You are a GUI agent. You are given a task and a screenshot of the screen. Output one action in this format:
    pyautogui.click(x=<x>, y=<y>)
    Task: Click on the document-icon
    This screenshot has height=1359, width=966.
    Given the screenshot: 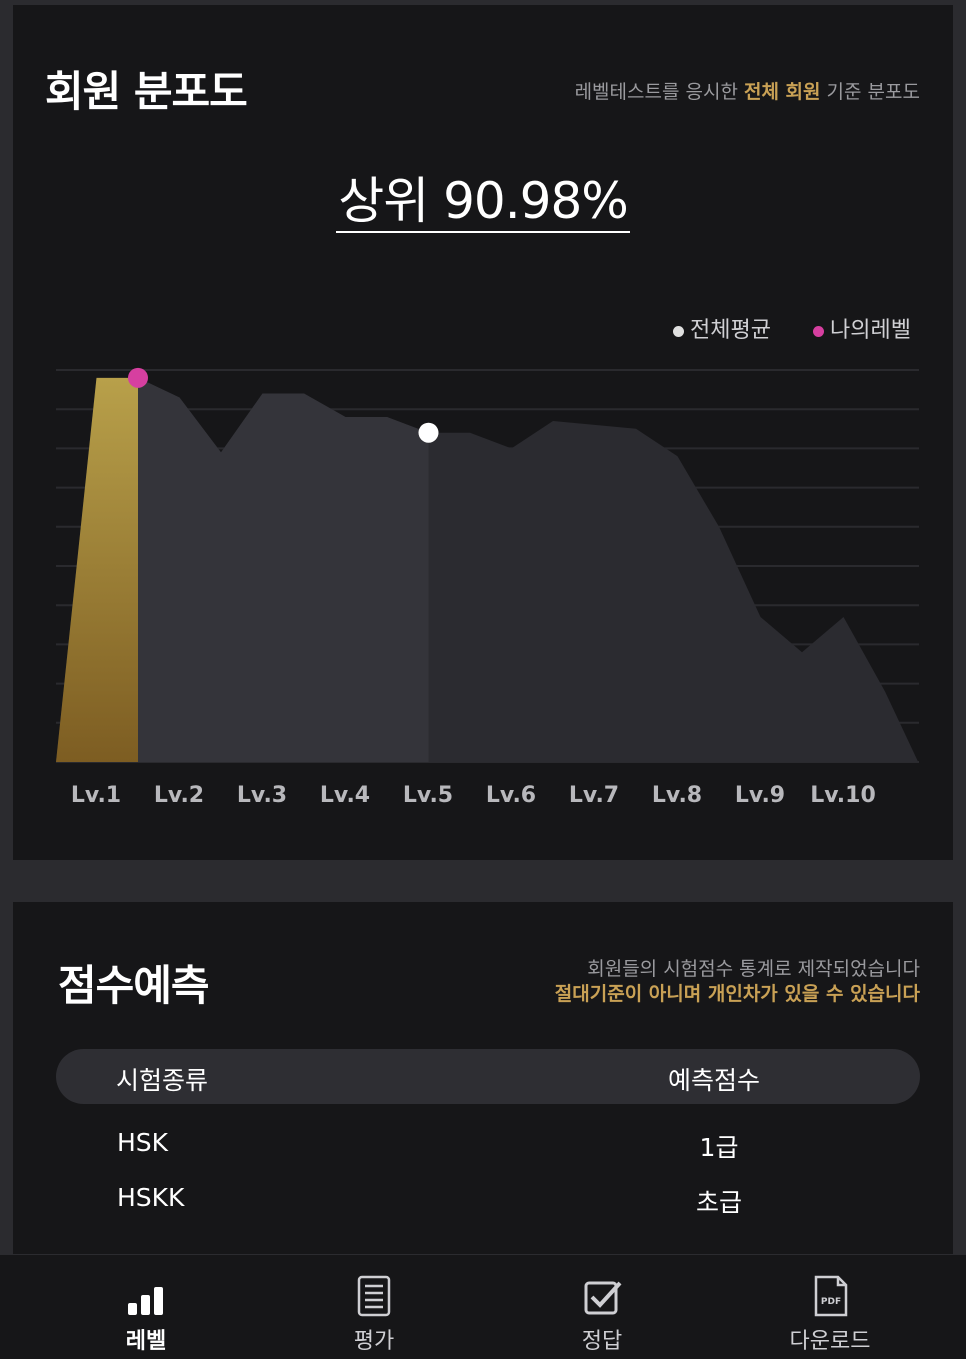 What is the action you would take?
    pyautogui.click(x=374, y=1296)
    